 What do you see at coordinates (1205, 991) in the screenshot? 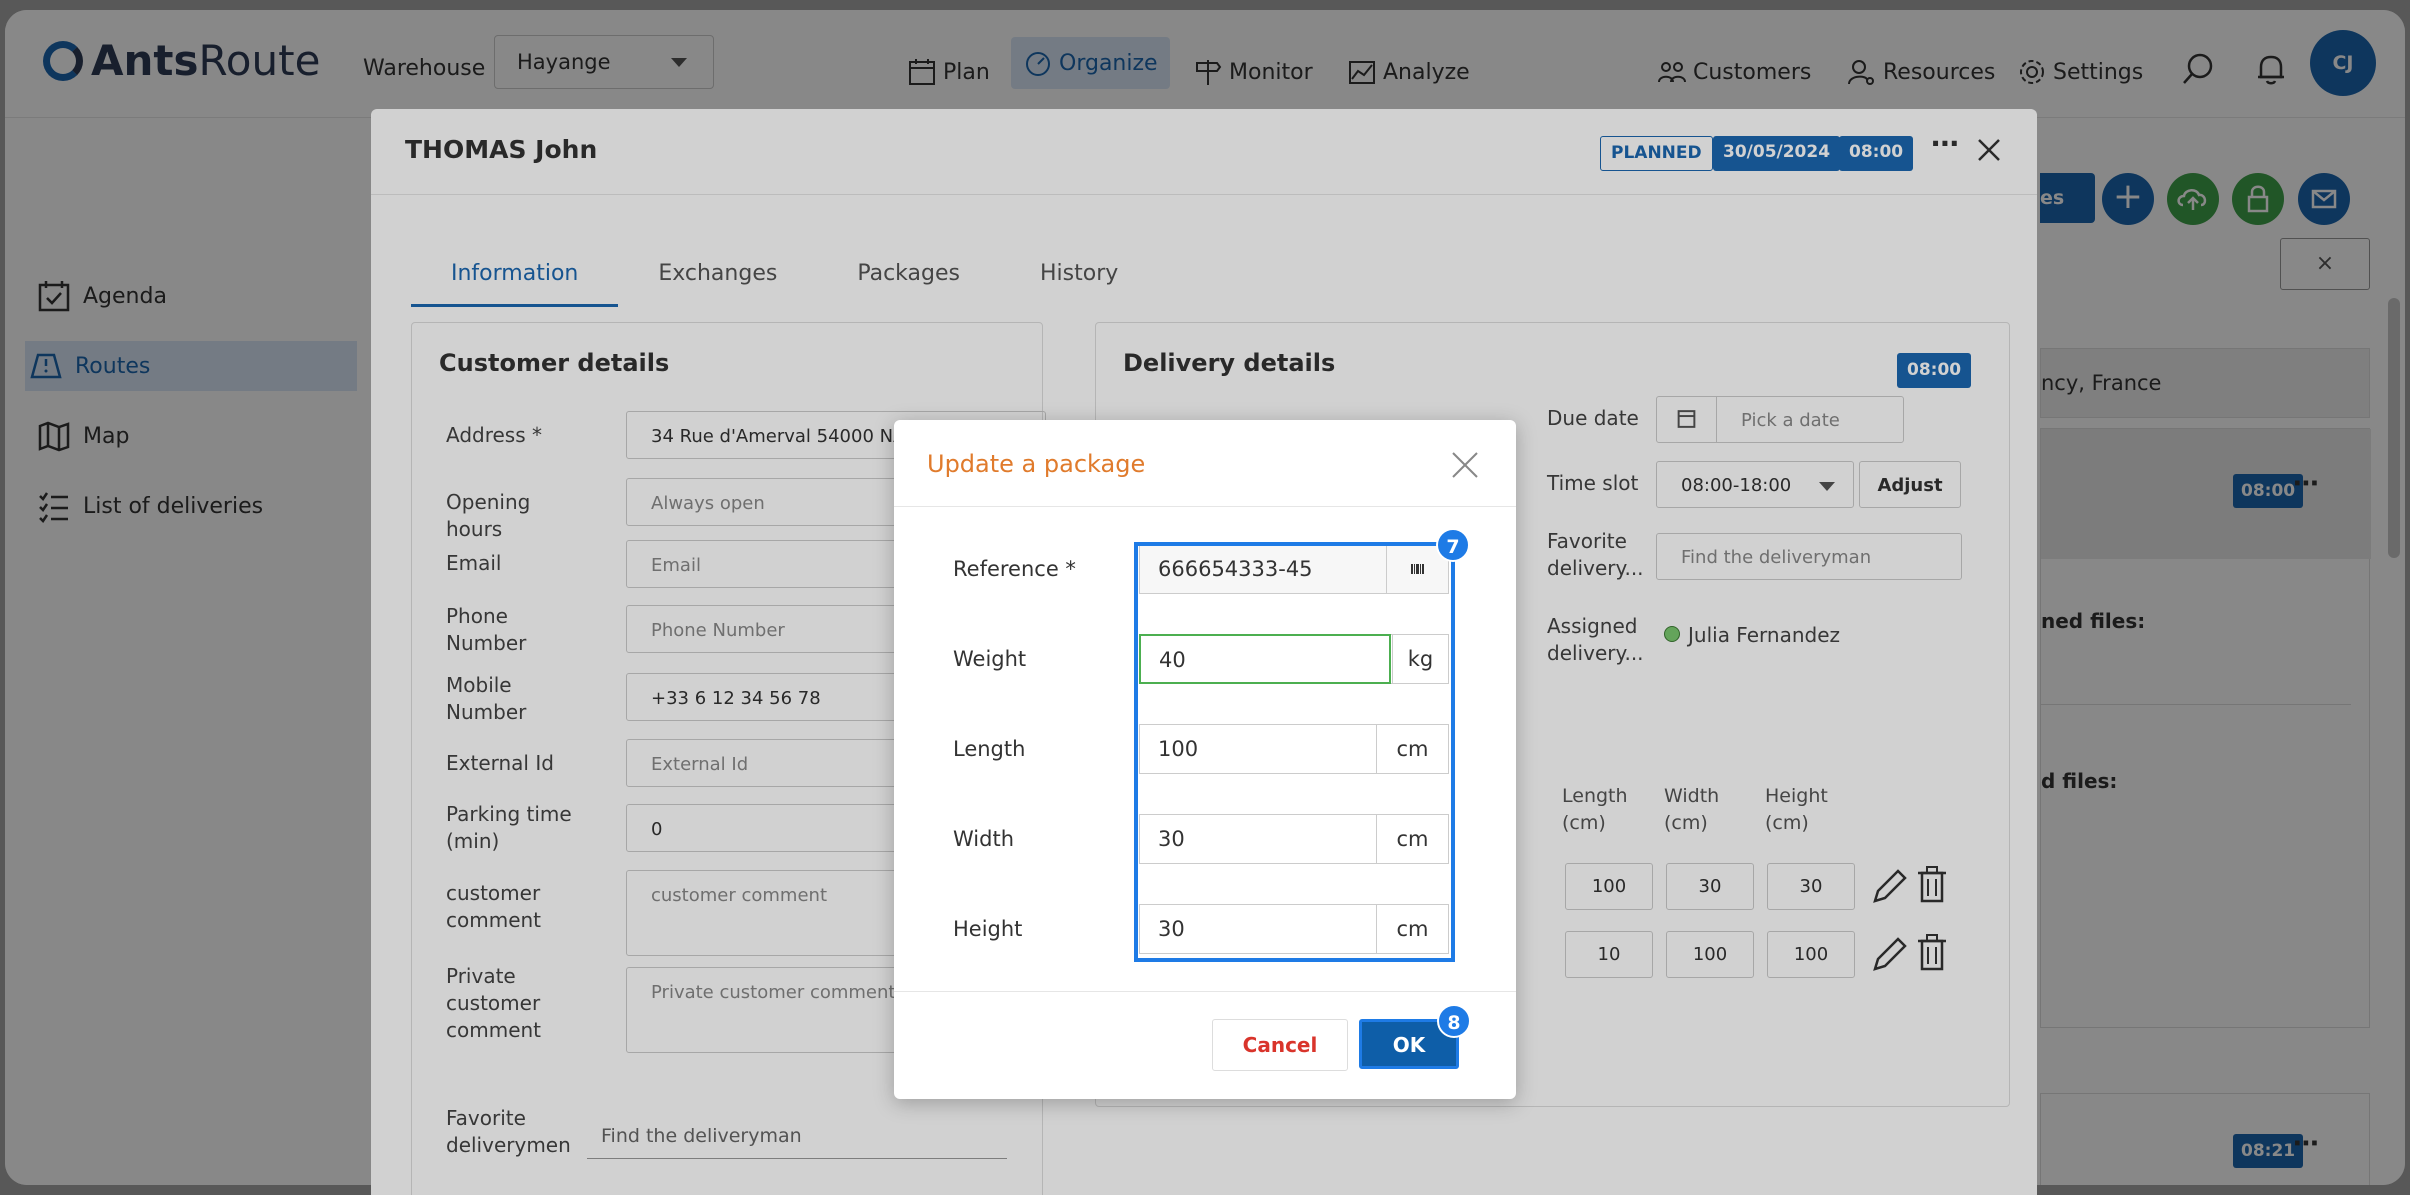
I see `dialog-footer-divider` at bounding box center [1205, 991].